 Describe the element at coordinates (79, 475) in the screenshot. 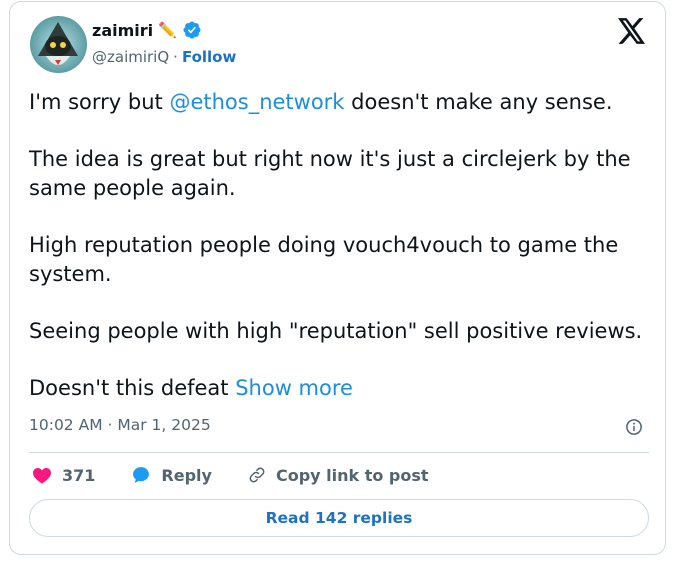

I see `like-count: 371` at that location.